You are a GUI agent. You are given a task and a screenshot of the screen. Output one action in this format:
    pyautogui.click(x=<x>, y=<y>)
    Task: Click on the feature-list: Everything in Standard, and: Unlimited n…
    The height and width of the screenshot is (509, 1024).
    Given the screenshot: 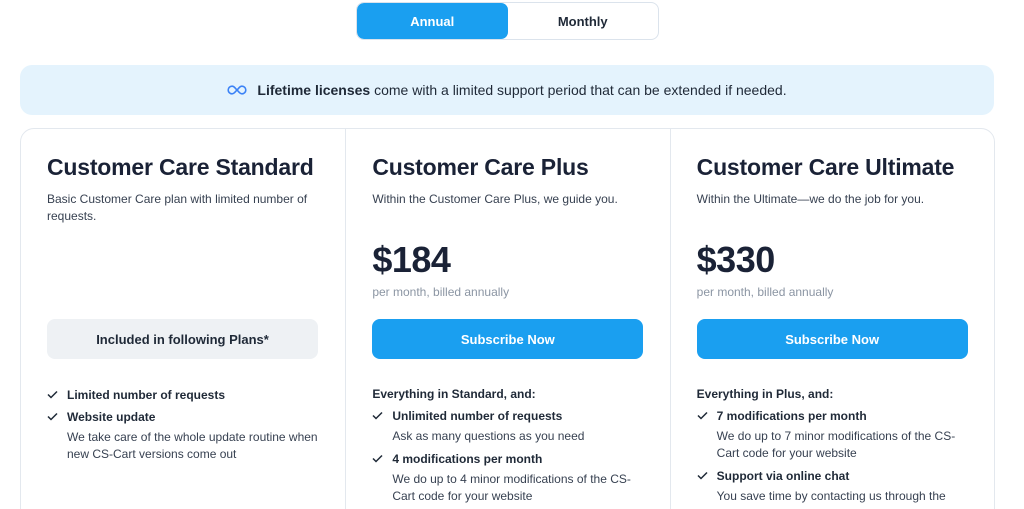 What is the action you would take?
    pyautogui.click(x=509, y=448)
    